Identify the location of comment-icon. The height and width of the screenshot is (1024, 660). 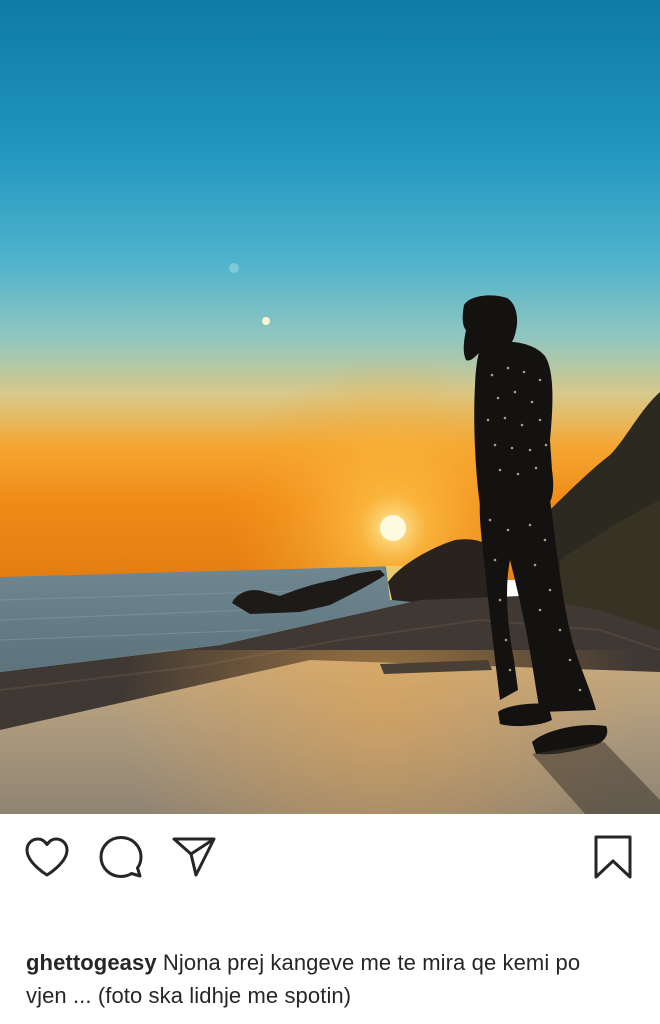
(121, 857).